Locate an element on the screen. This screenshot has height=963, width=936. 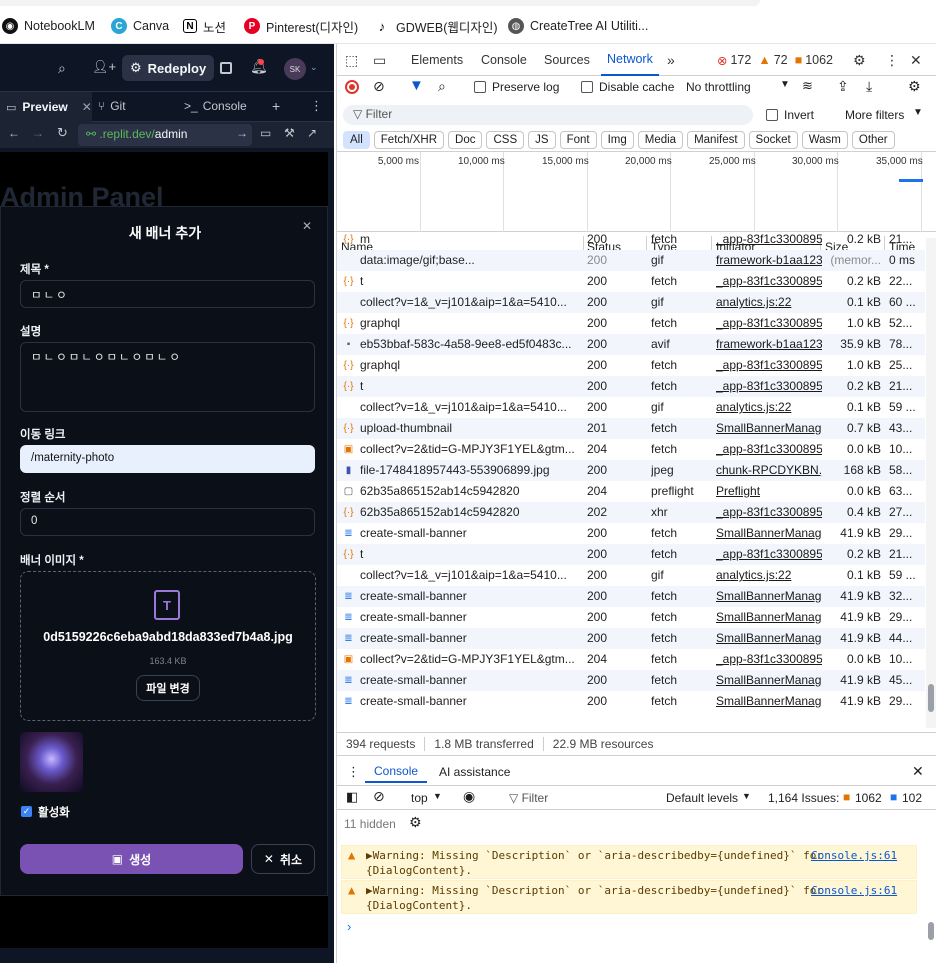
kebab-icon: ⋮ is located at coordinates (892, 60).